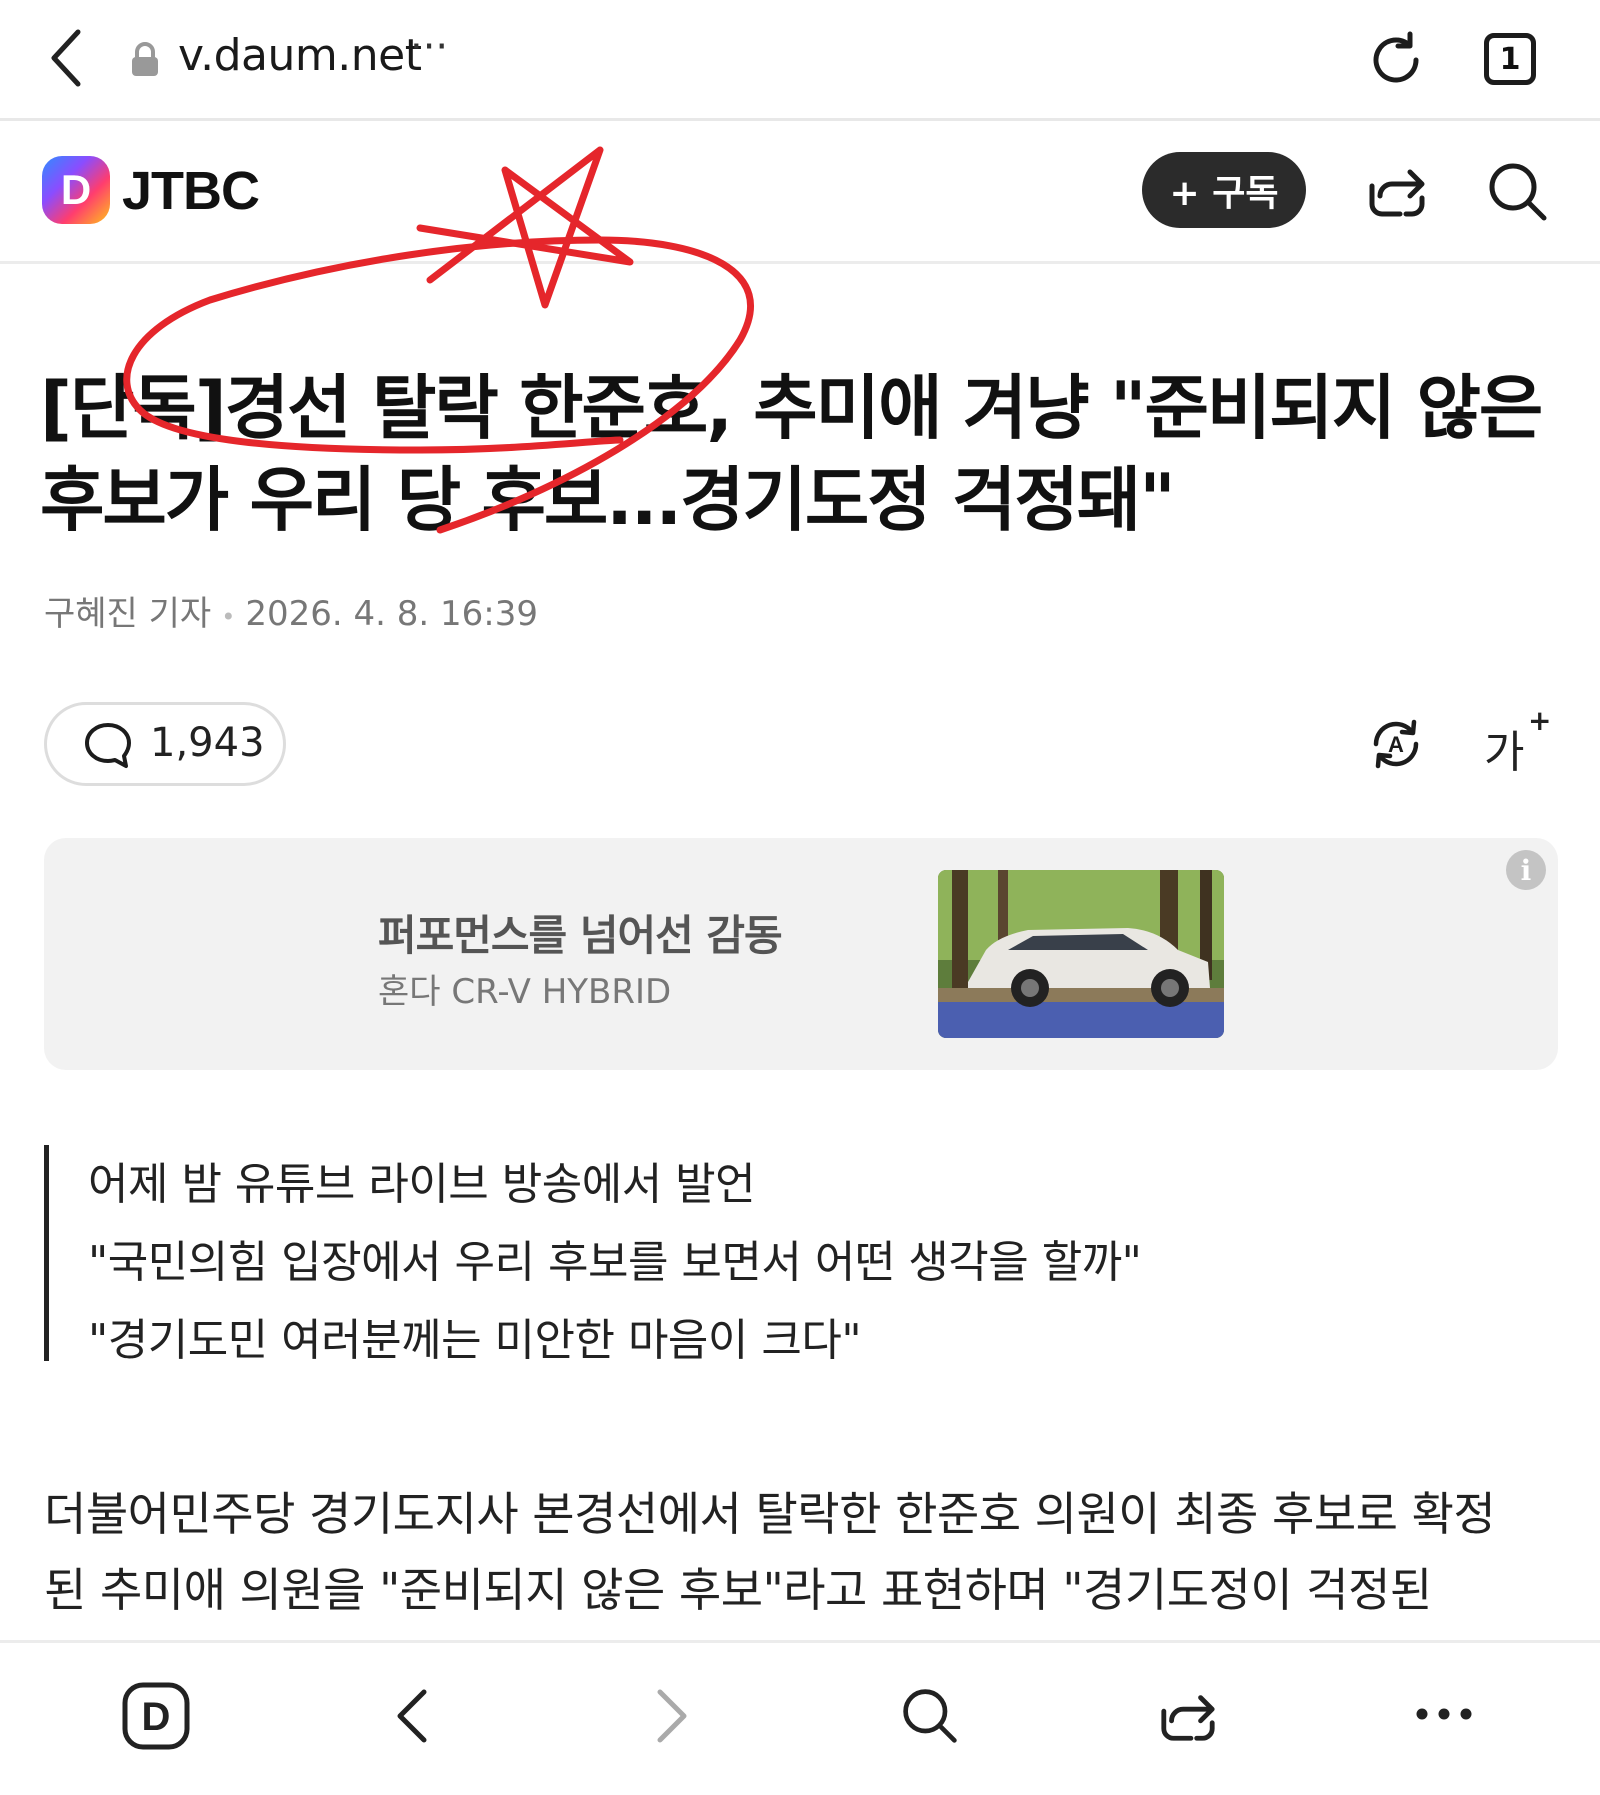 The height and width of the screenshot is (1795, 1600). I want to click on more-dots-icon, so click(1444, 1714).